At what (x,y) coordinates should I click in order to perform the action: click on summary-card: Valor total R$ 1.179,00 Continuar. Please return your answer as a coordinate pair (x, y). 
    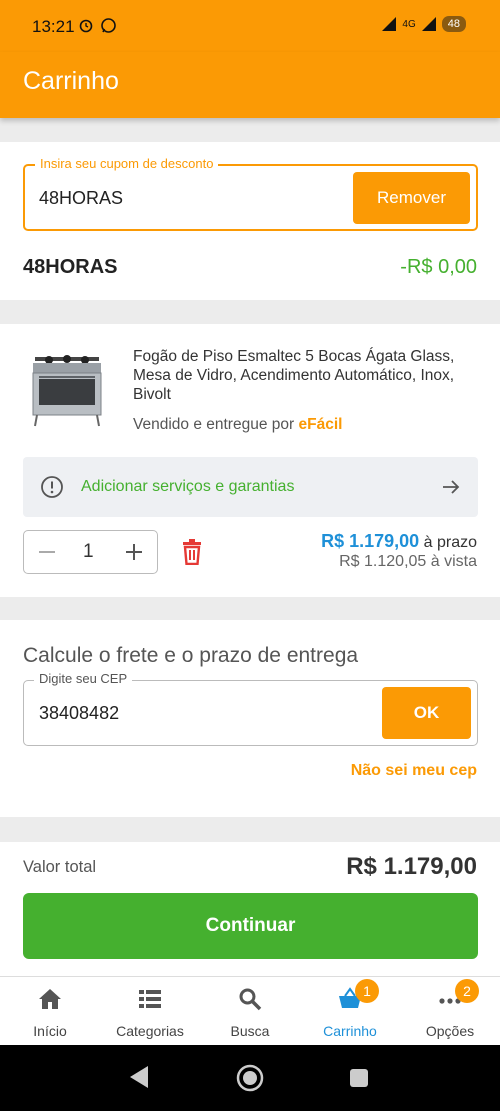
    Looking at the image, I should click on (250, 909).